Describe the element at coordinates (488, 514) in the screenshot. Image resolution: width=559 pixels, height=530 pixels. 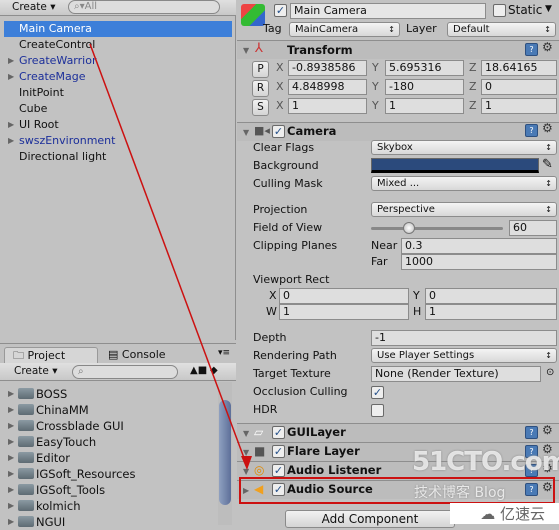
I see `cloud-icon: ☁` at that location.